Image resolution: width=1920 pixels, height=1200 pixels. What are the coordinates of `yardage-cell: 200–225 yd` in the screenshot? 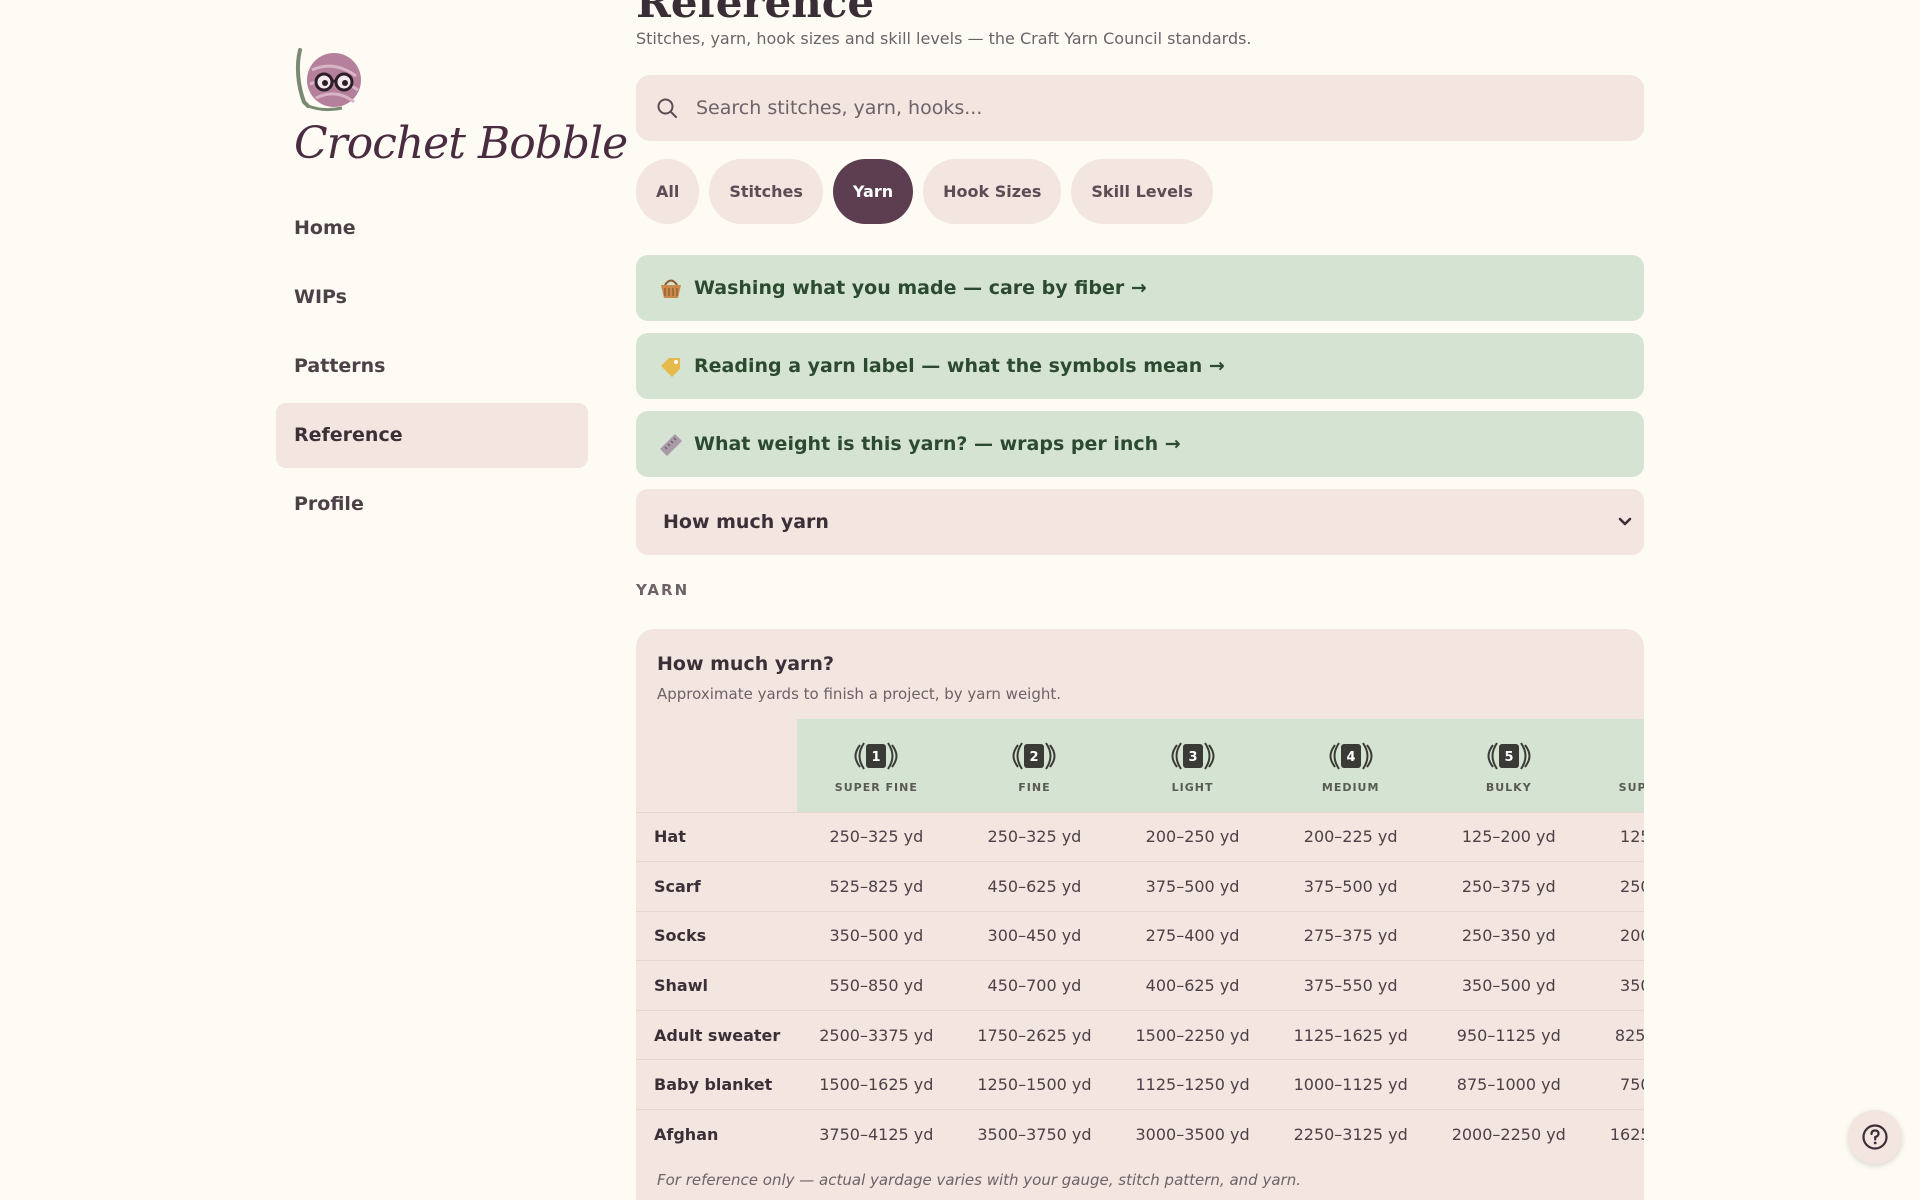 It's located at (1350, 836).